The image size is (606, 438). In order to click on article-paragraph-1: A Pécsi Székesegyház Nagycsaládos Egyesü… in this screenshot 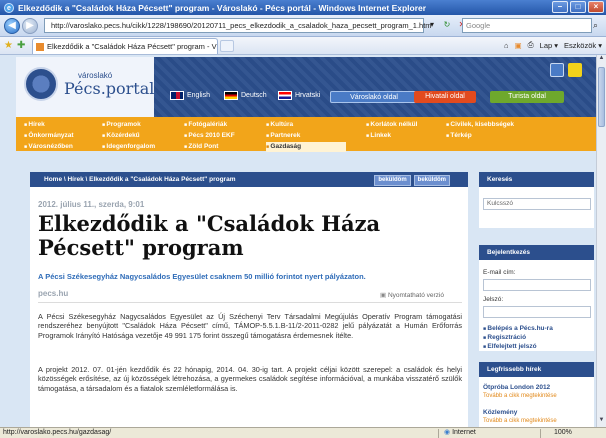, I will do `click(250, 326)`.